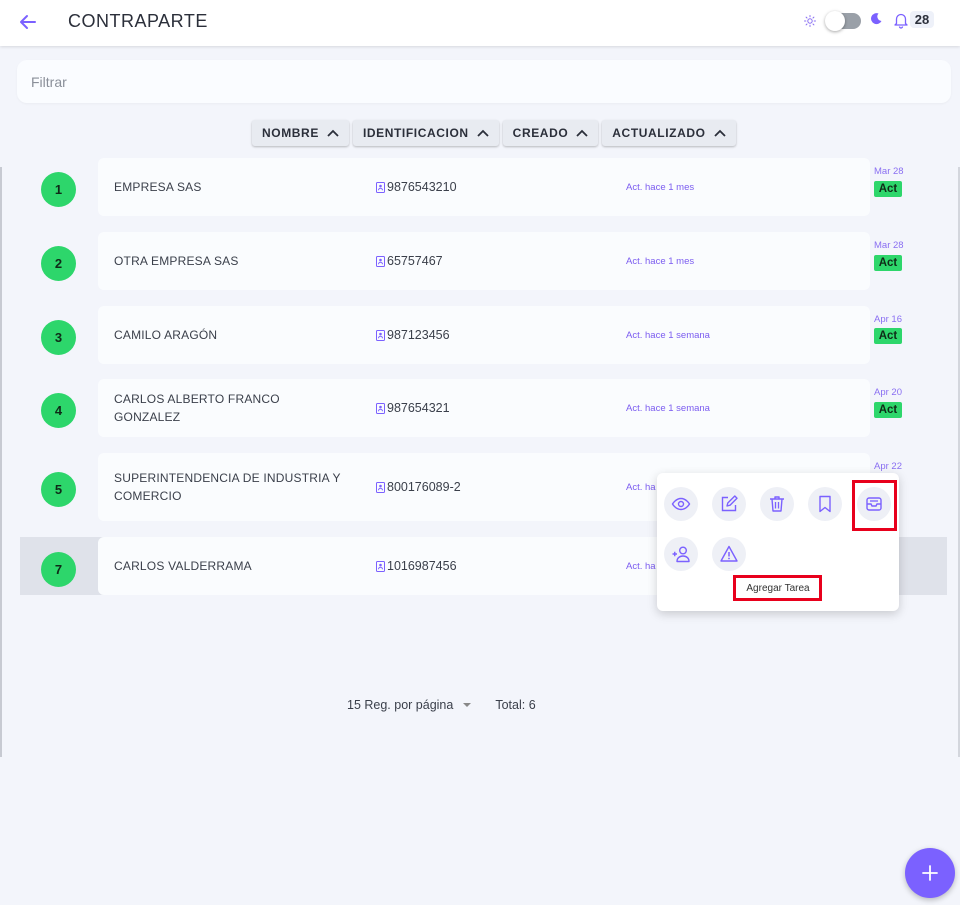 This screenshot has height=905, width=960. Describe the element at coordinates (58, 410) in the screenshot. I see `row-number-badge: 4` at that location.